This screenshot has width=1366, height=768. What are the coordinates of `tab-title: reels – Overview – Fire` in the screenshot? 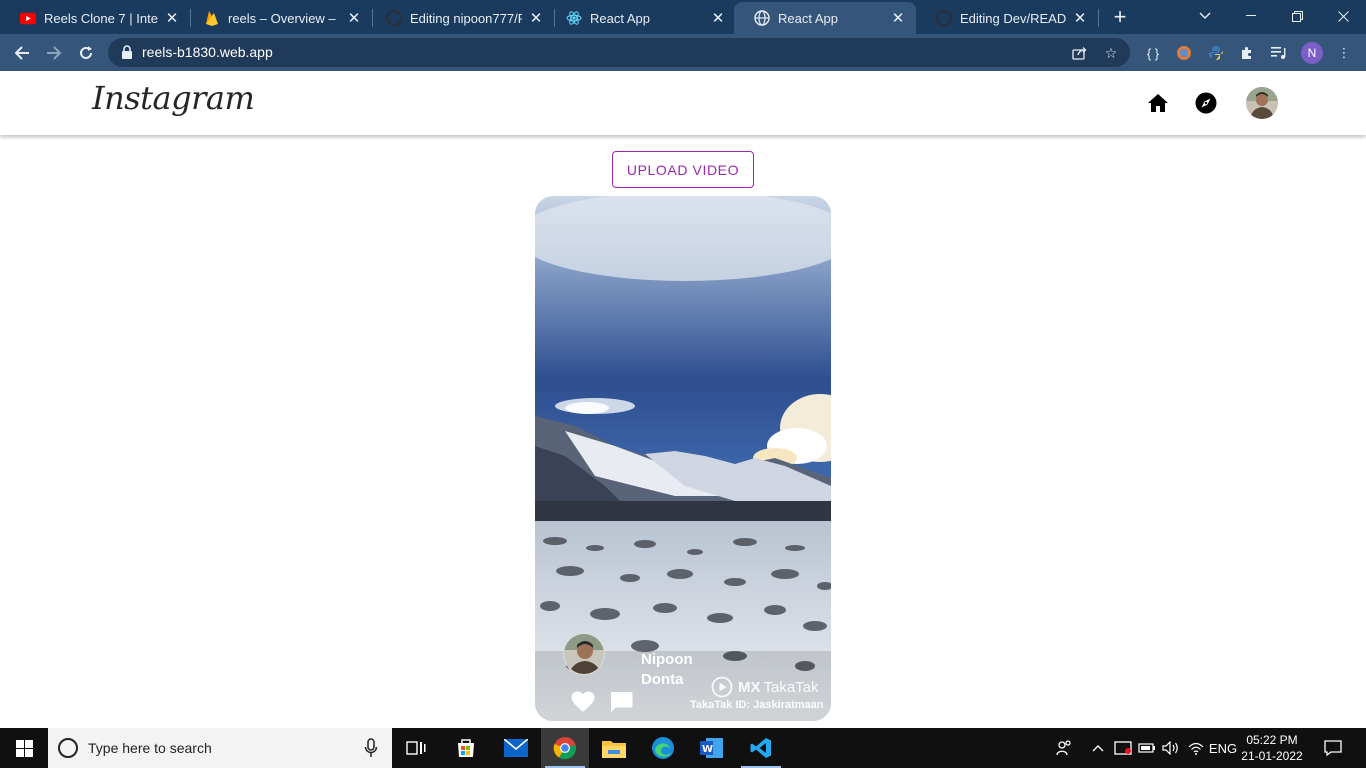 It's located at (284, 18).